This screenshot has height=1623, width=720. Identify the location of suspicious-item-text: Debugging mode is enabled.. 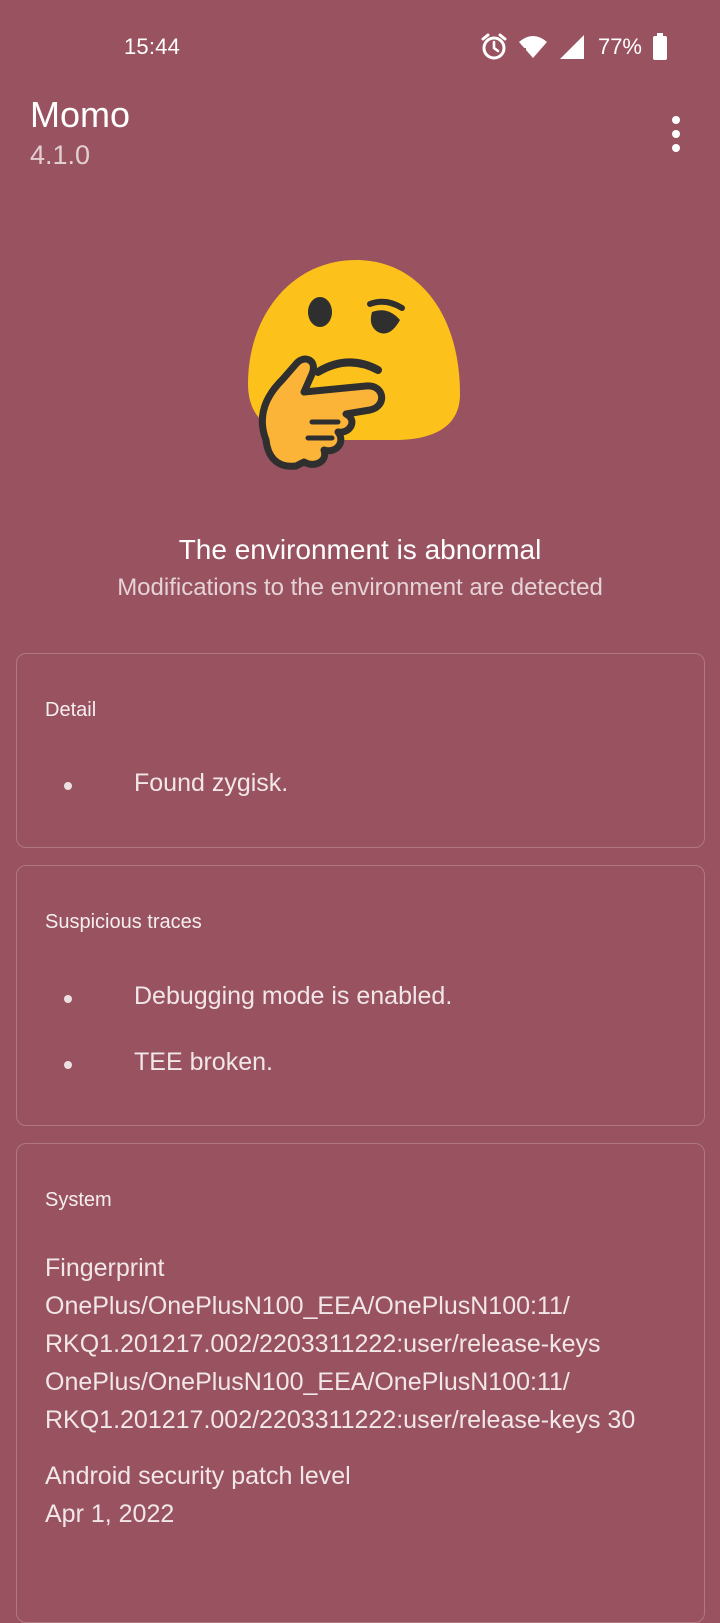
(293, 996).